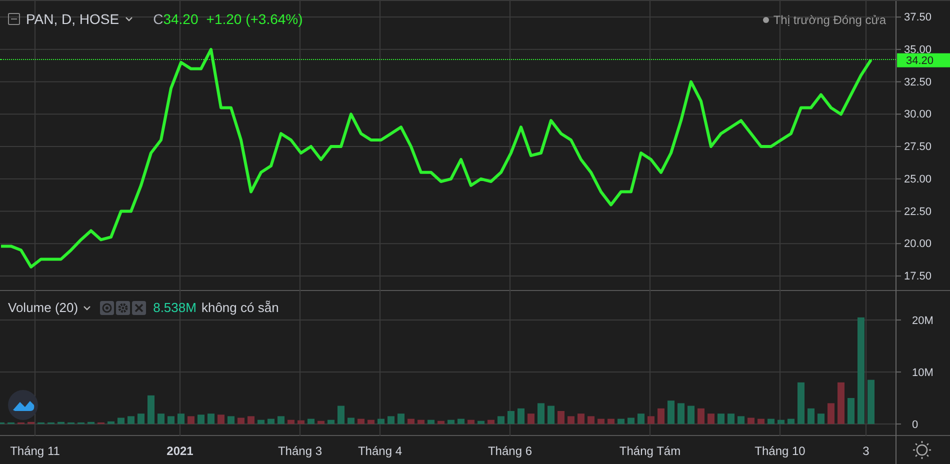 The image size is (950, 464). What do you see at coordinates (918, 18) in the screenshot?
I see `axis-label: 37.50` at bounding box center [918, 18].